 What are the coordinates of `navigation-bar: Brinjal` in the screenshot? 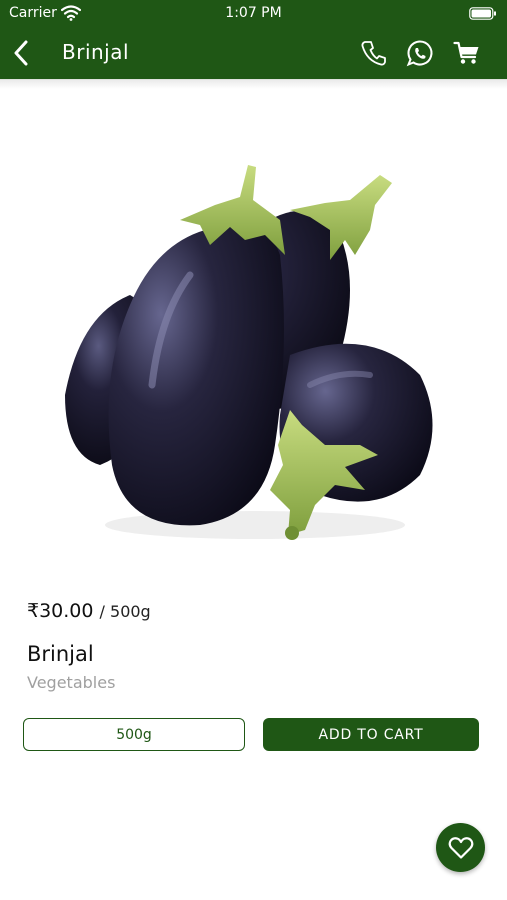 It's located at (253, 53).